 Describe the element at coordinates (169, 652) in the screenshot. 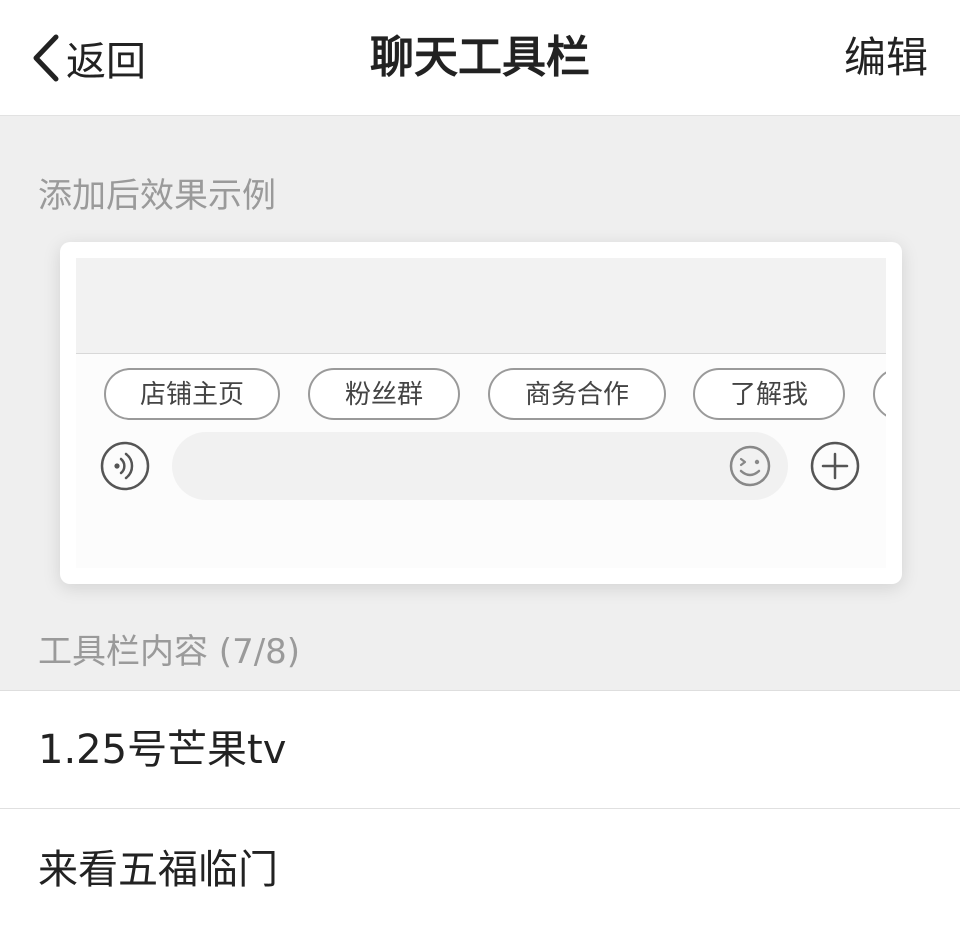

I see `toolbar-content-label: 工具栏内容 (7/8)` at that location.